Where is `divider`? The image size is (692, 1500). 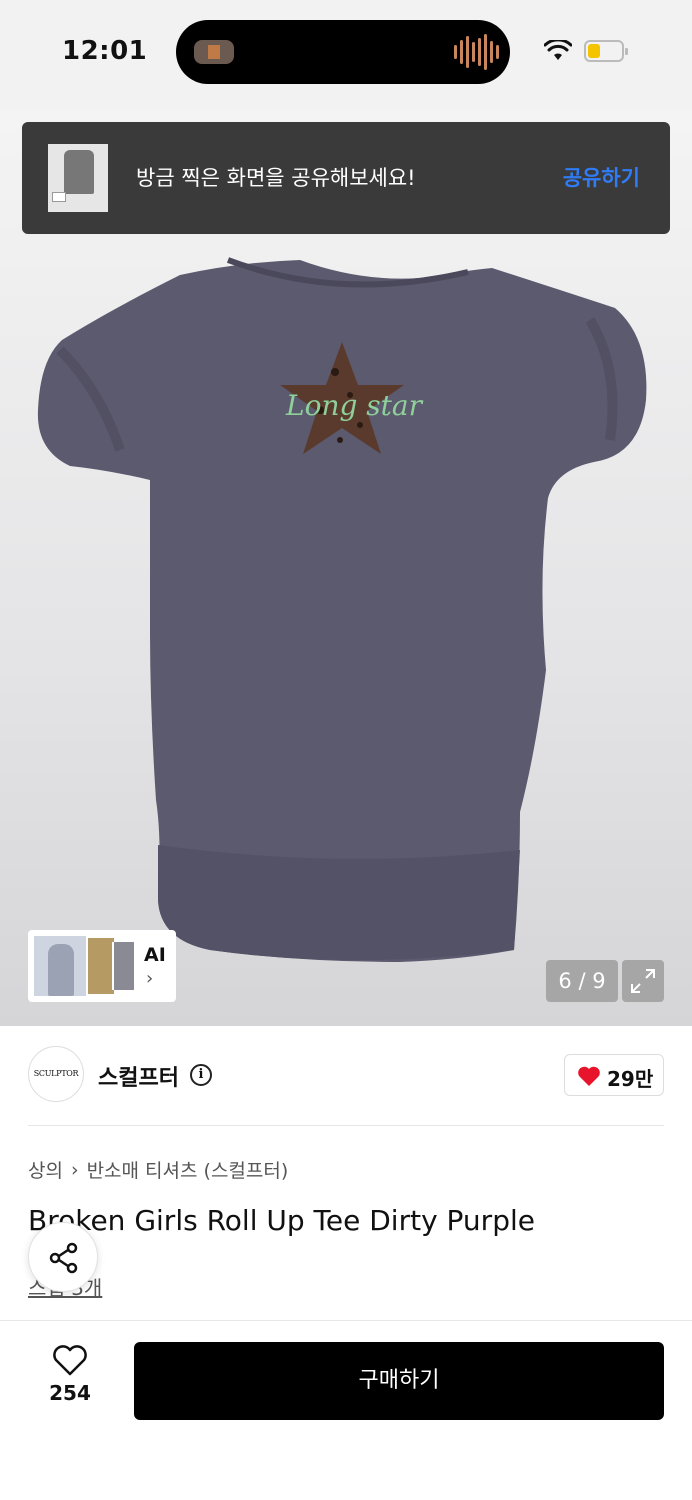
divider is located at coordinates (346, 1125).